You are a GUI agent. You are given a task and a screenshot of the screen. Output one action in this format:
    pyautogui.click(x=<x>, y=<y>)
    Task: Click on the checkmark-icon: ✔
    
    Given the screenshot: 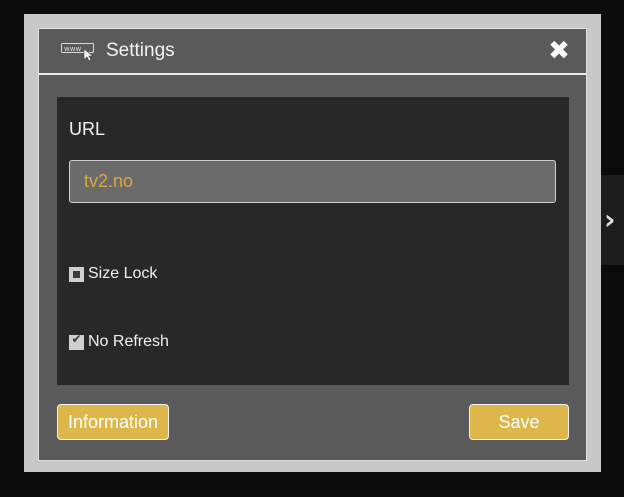 What is the action you would take?
    pyautogui.click(x=76, y=338)
    